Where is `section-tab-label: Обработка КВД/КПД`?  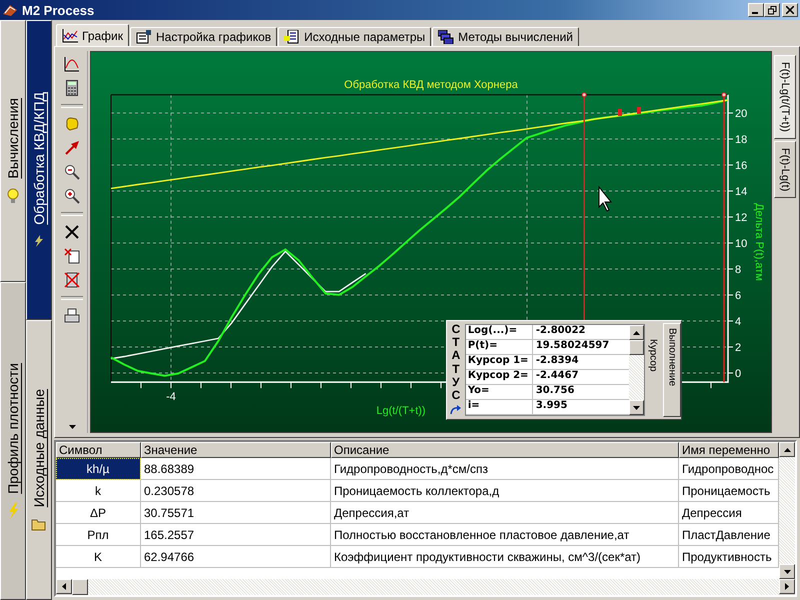 section-tab-label: Обработка КВД/КПД is located at coordinates (39, 158).